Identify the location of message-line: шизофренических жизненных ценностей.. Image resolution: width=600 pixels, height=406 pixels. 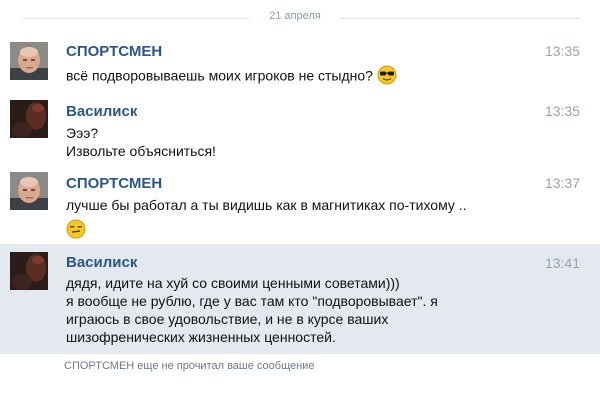
(201, 337).